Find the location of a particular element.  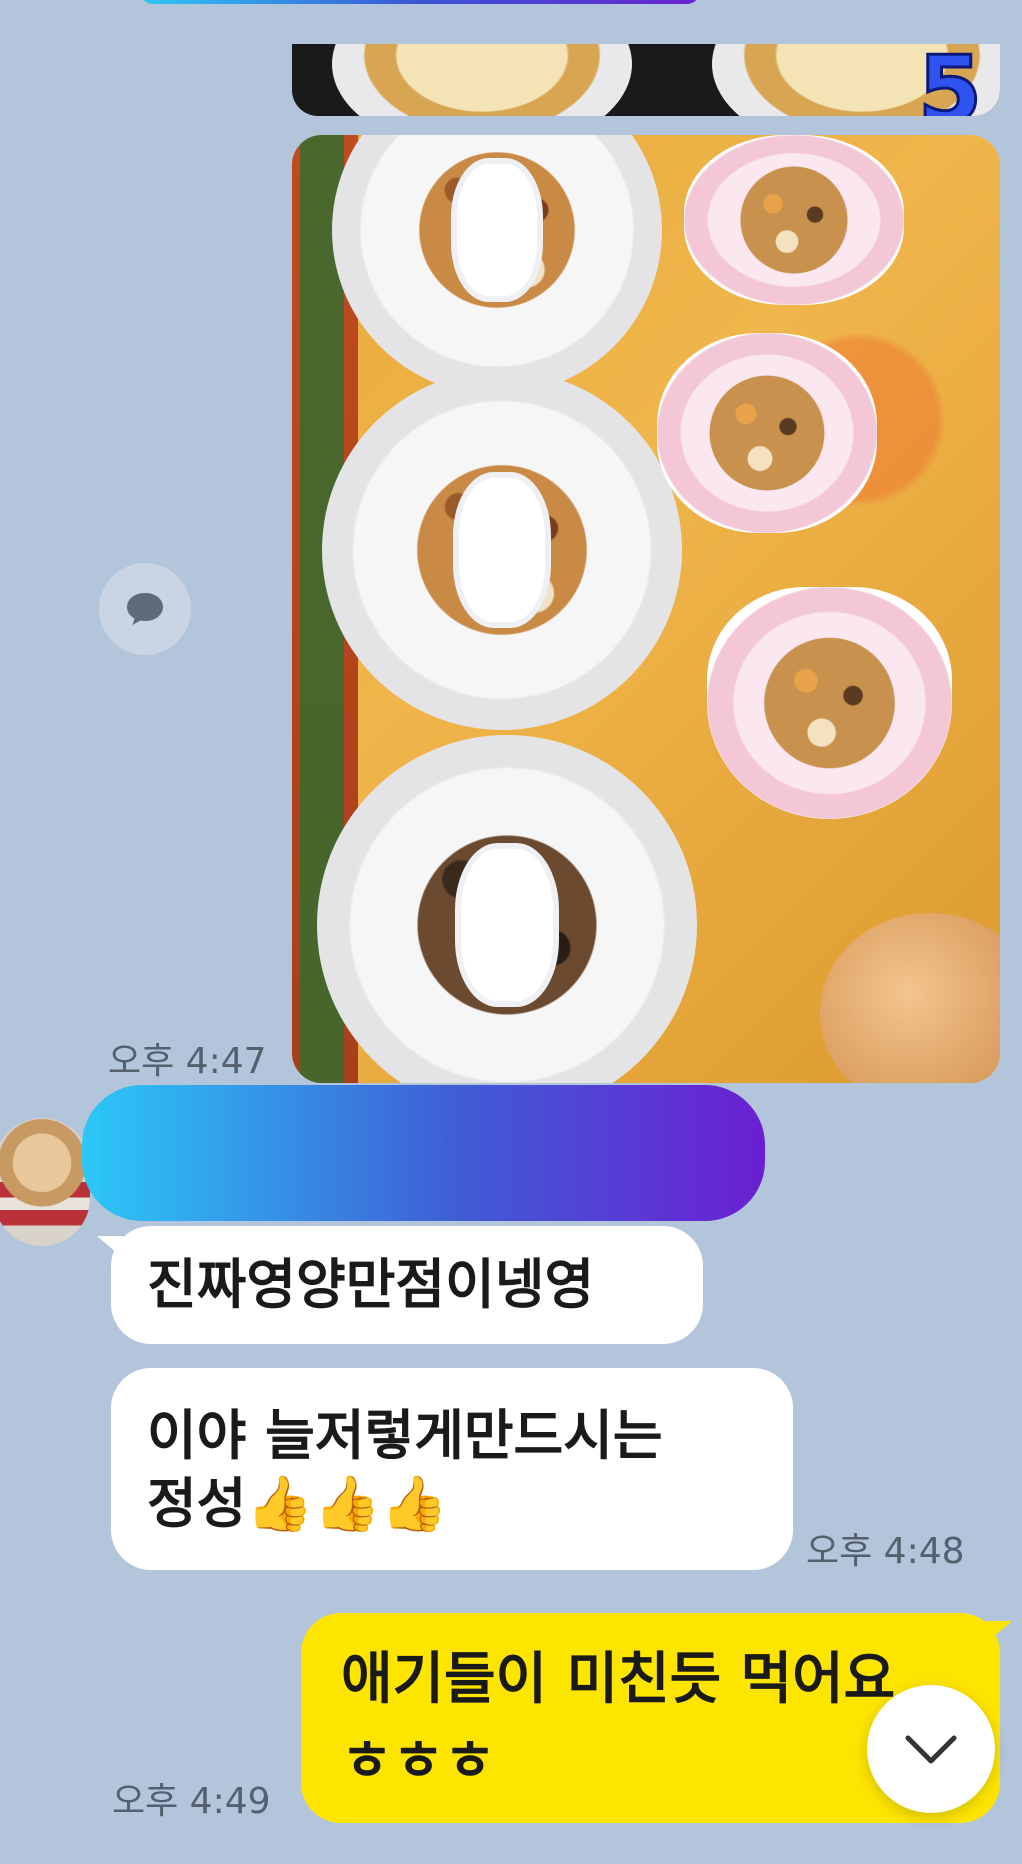

message-text: 애기들이 미친듯 먹어요 is located at coordinates (618, 1679).